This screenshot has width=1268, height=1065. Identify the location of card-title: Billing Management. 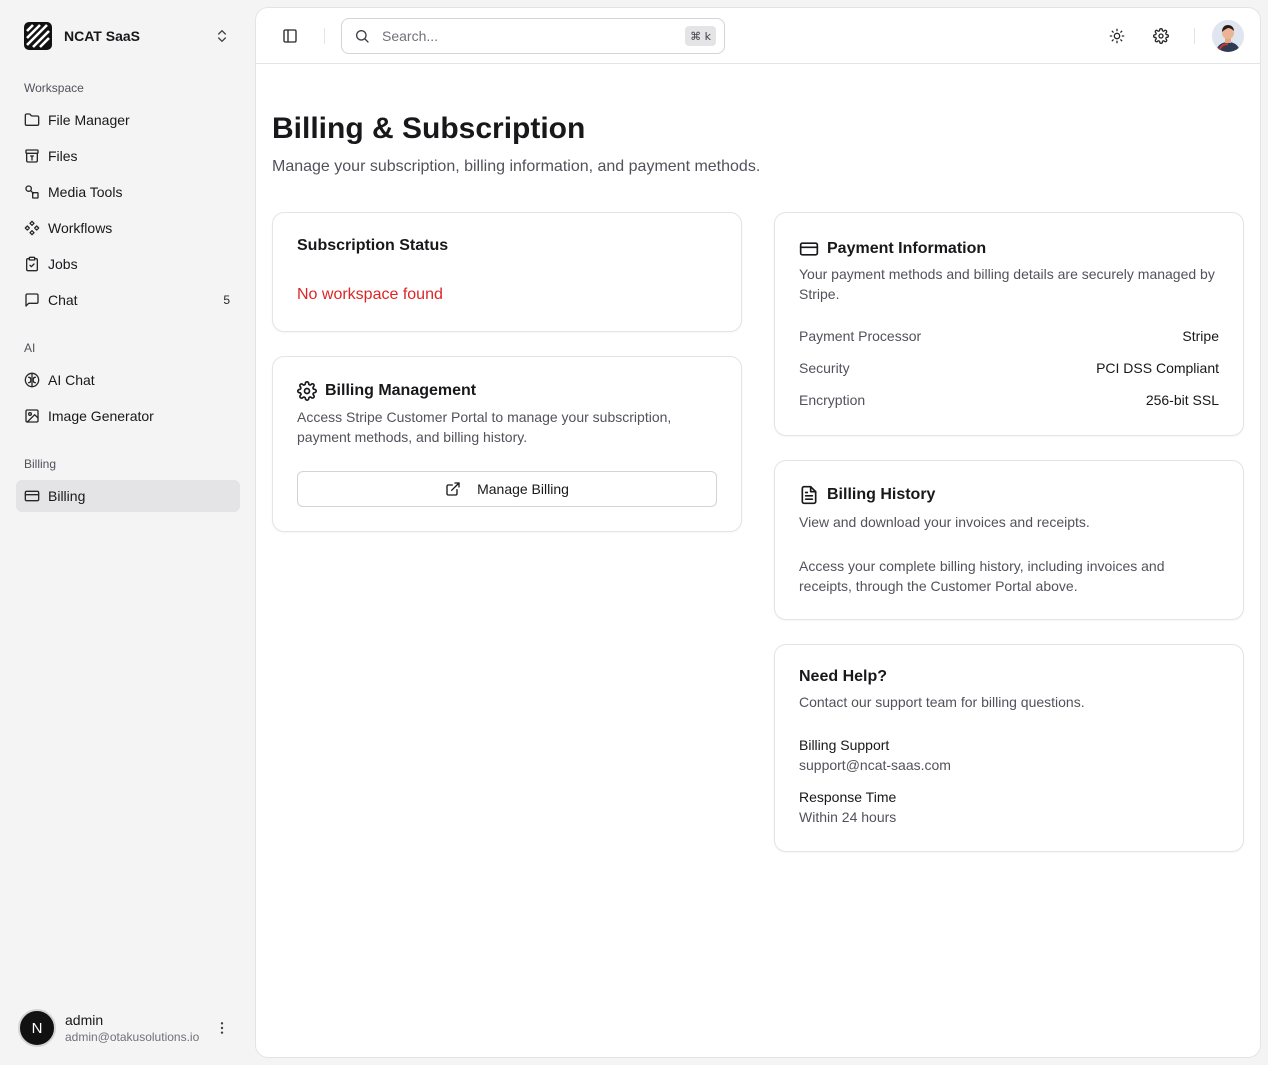
(386, 391).